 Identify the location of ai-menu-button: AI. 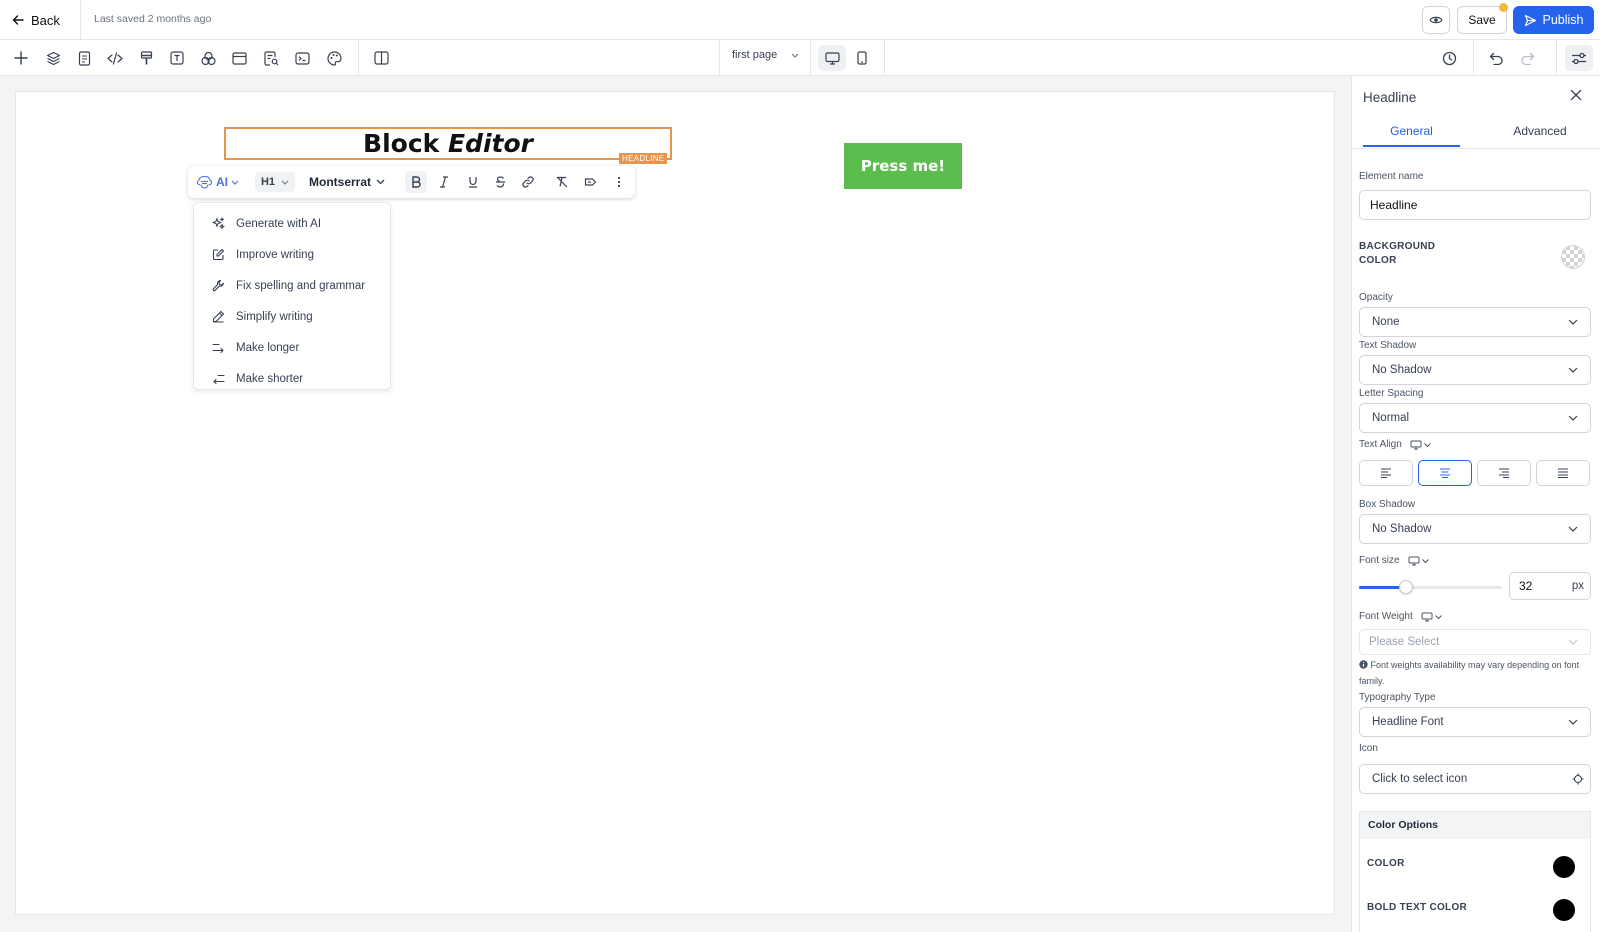
(217, 182).